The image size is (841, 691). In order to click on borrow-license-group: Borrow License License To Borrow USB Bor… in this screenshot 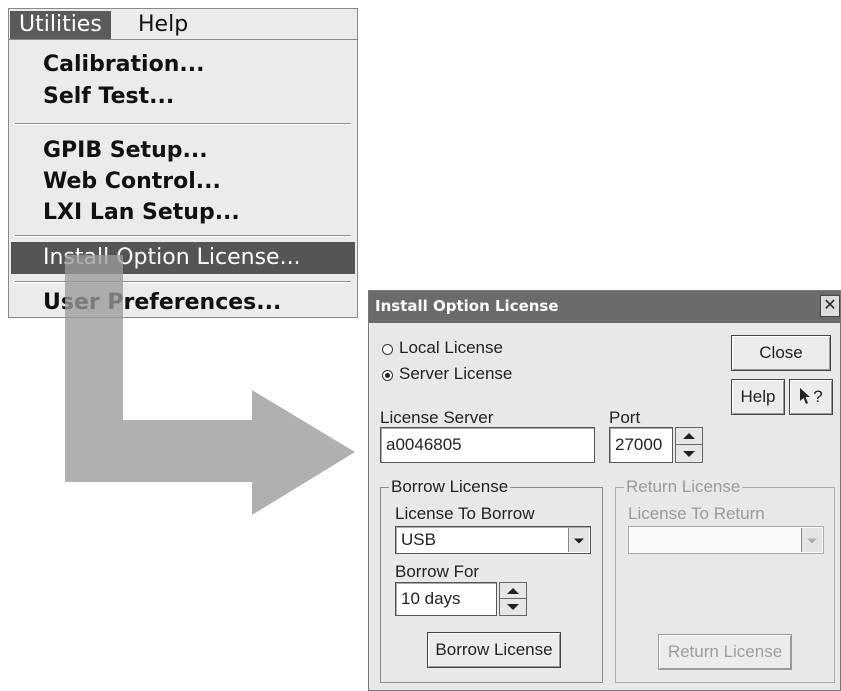, I will do `click(491, 580)`.